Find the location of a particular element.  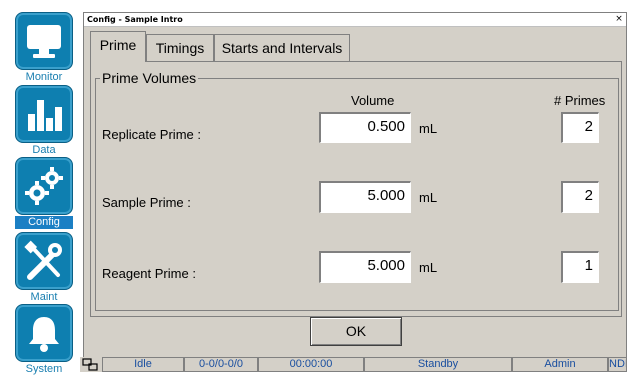

sample-prime-volume-field: 5.000 is located at coordinates (365, 197).